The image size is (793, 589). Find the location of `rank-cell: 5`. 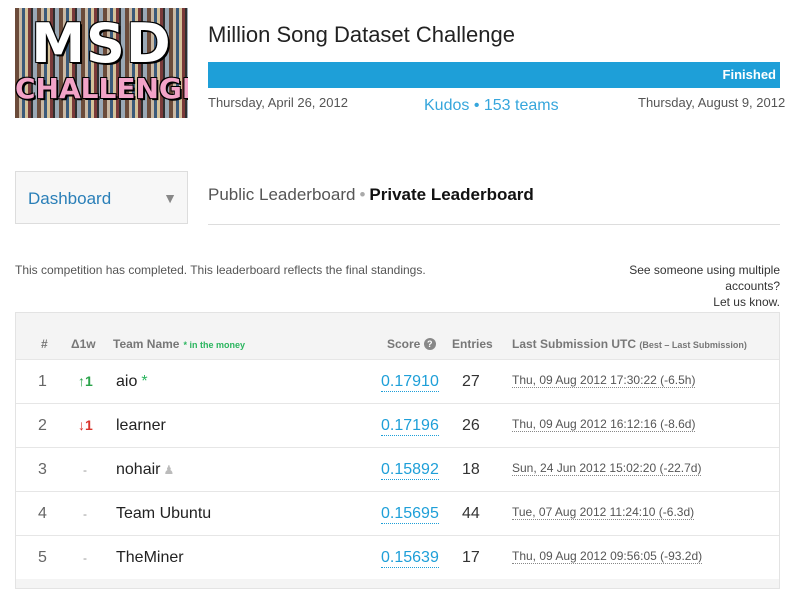

rank-cell: 5 is located at coordinates (42, 557).